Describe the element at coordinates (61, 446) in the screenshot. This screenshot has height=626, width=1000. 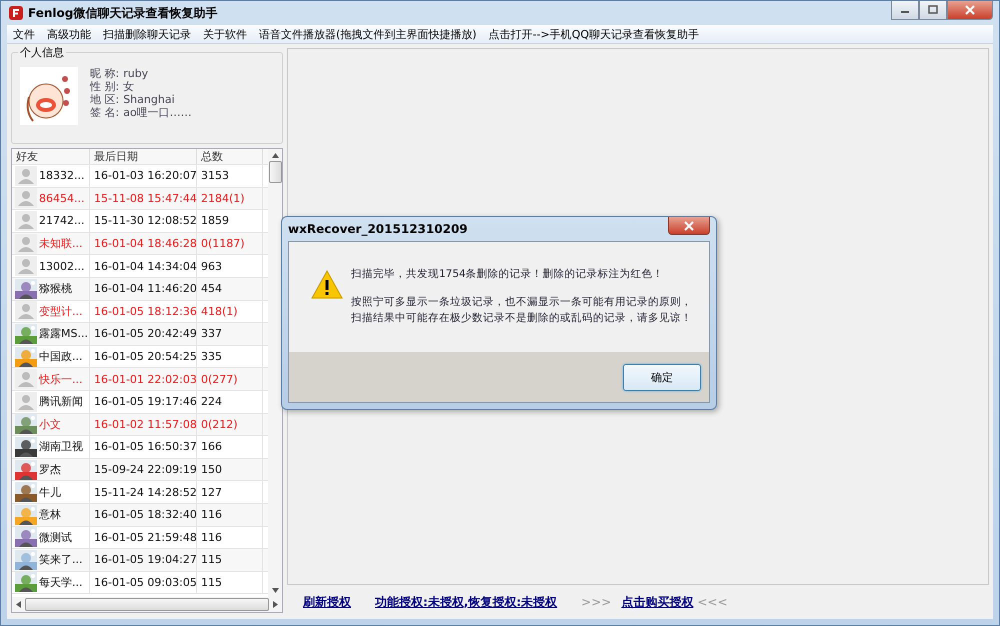
I see `friend-name: 湖南卫视` at that location.